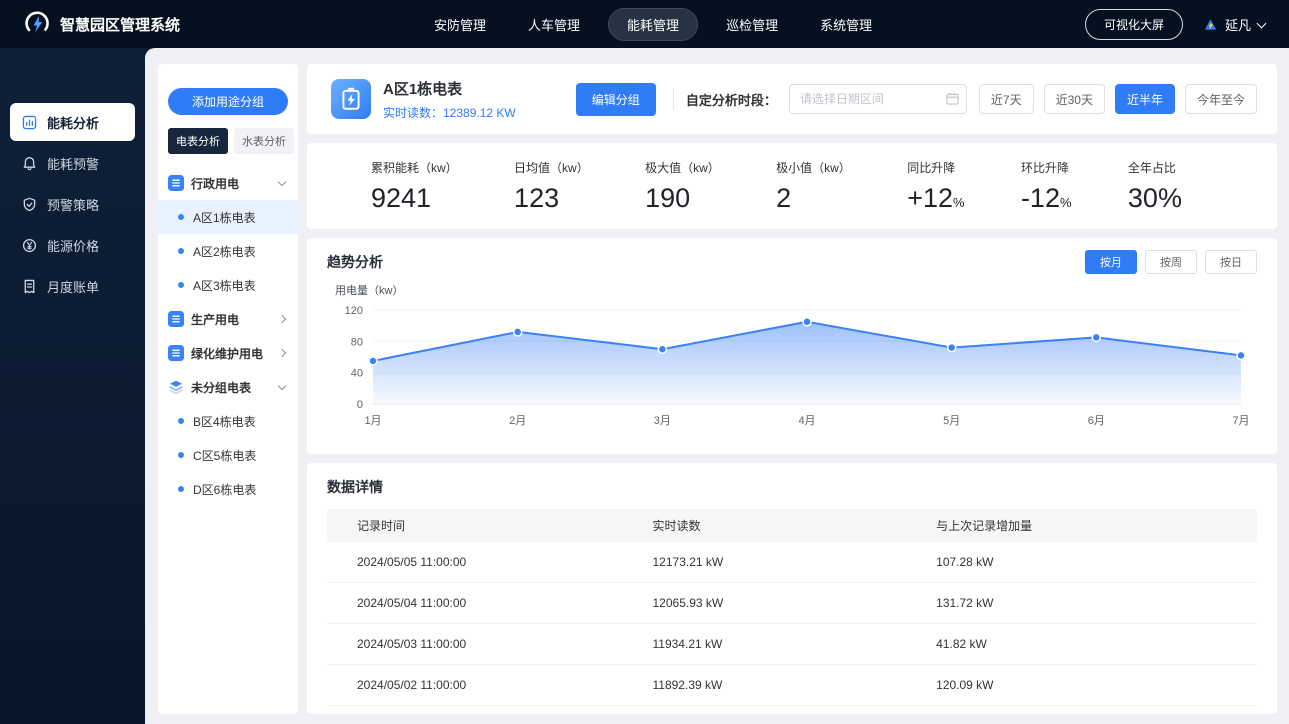  Describe the element at coordinates (792, 355) in the screenshot. I see `trend-chart: 0 40 80 120 用电量（kw） 1月 2月 3月 4月 5月 6月 7月` at that location.